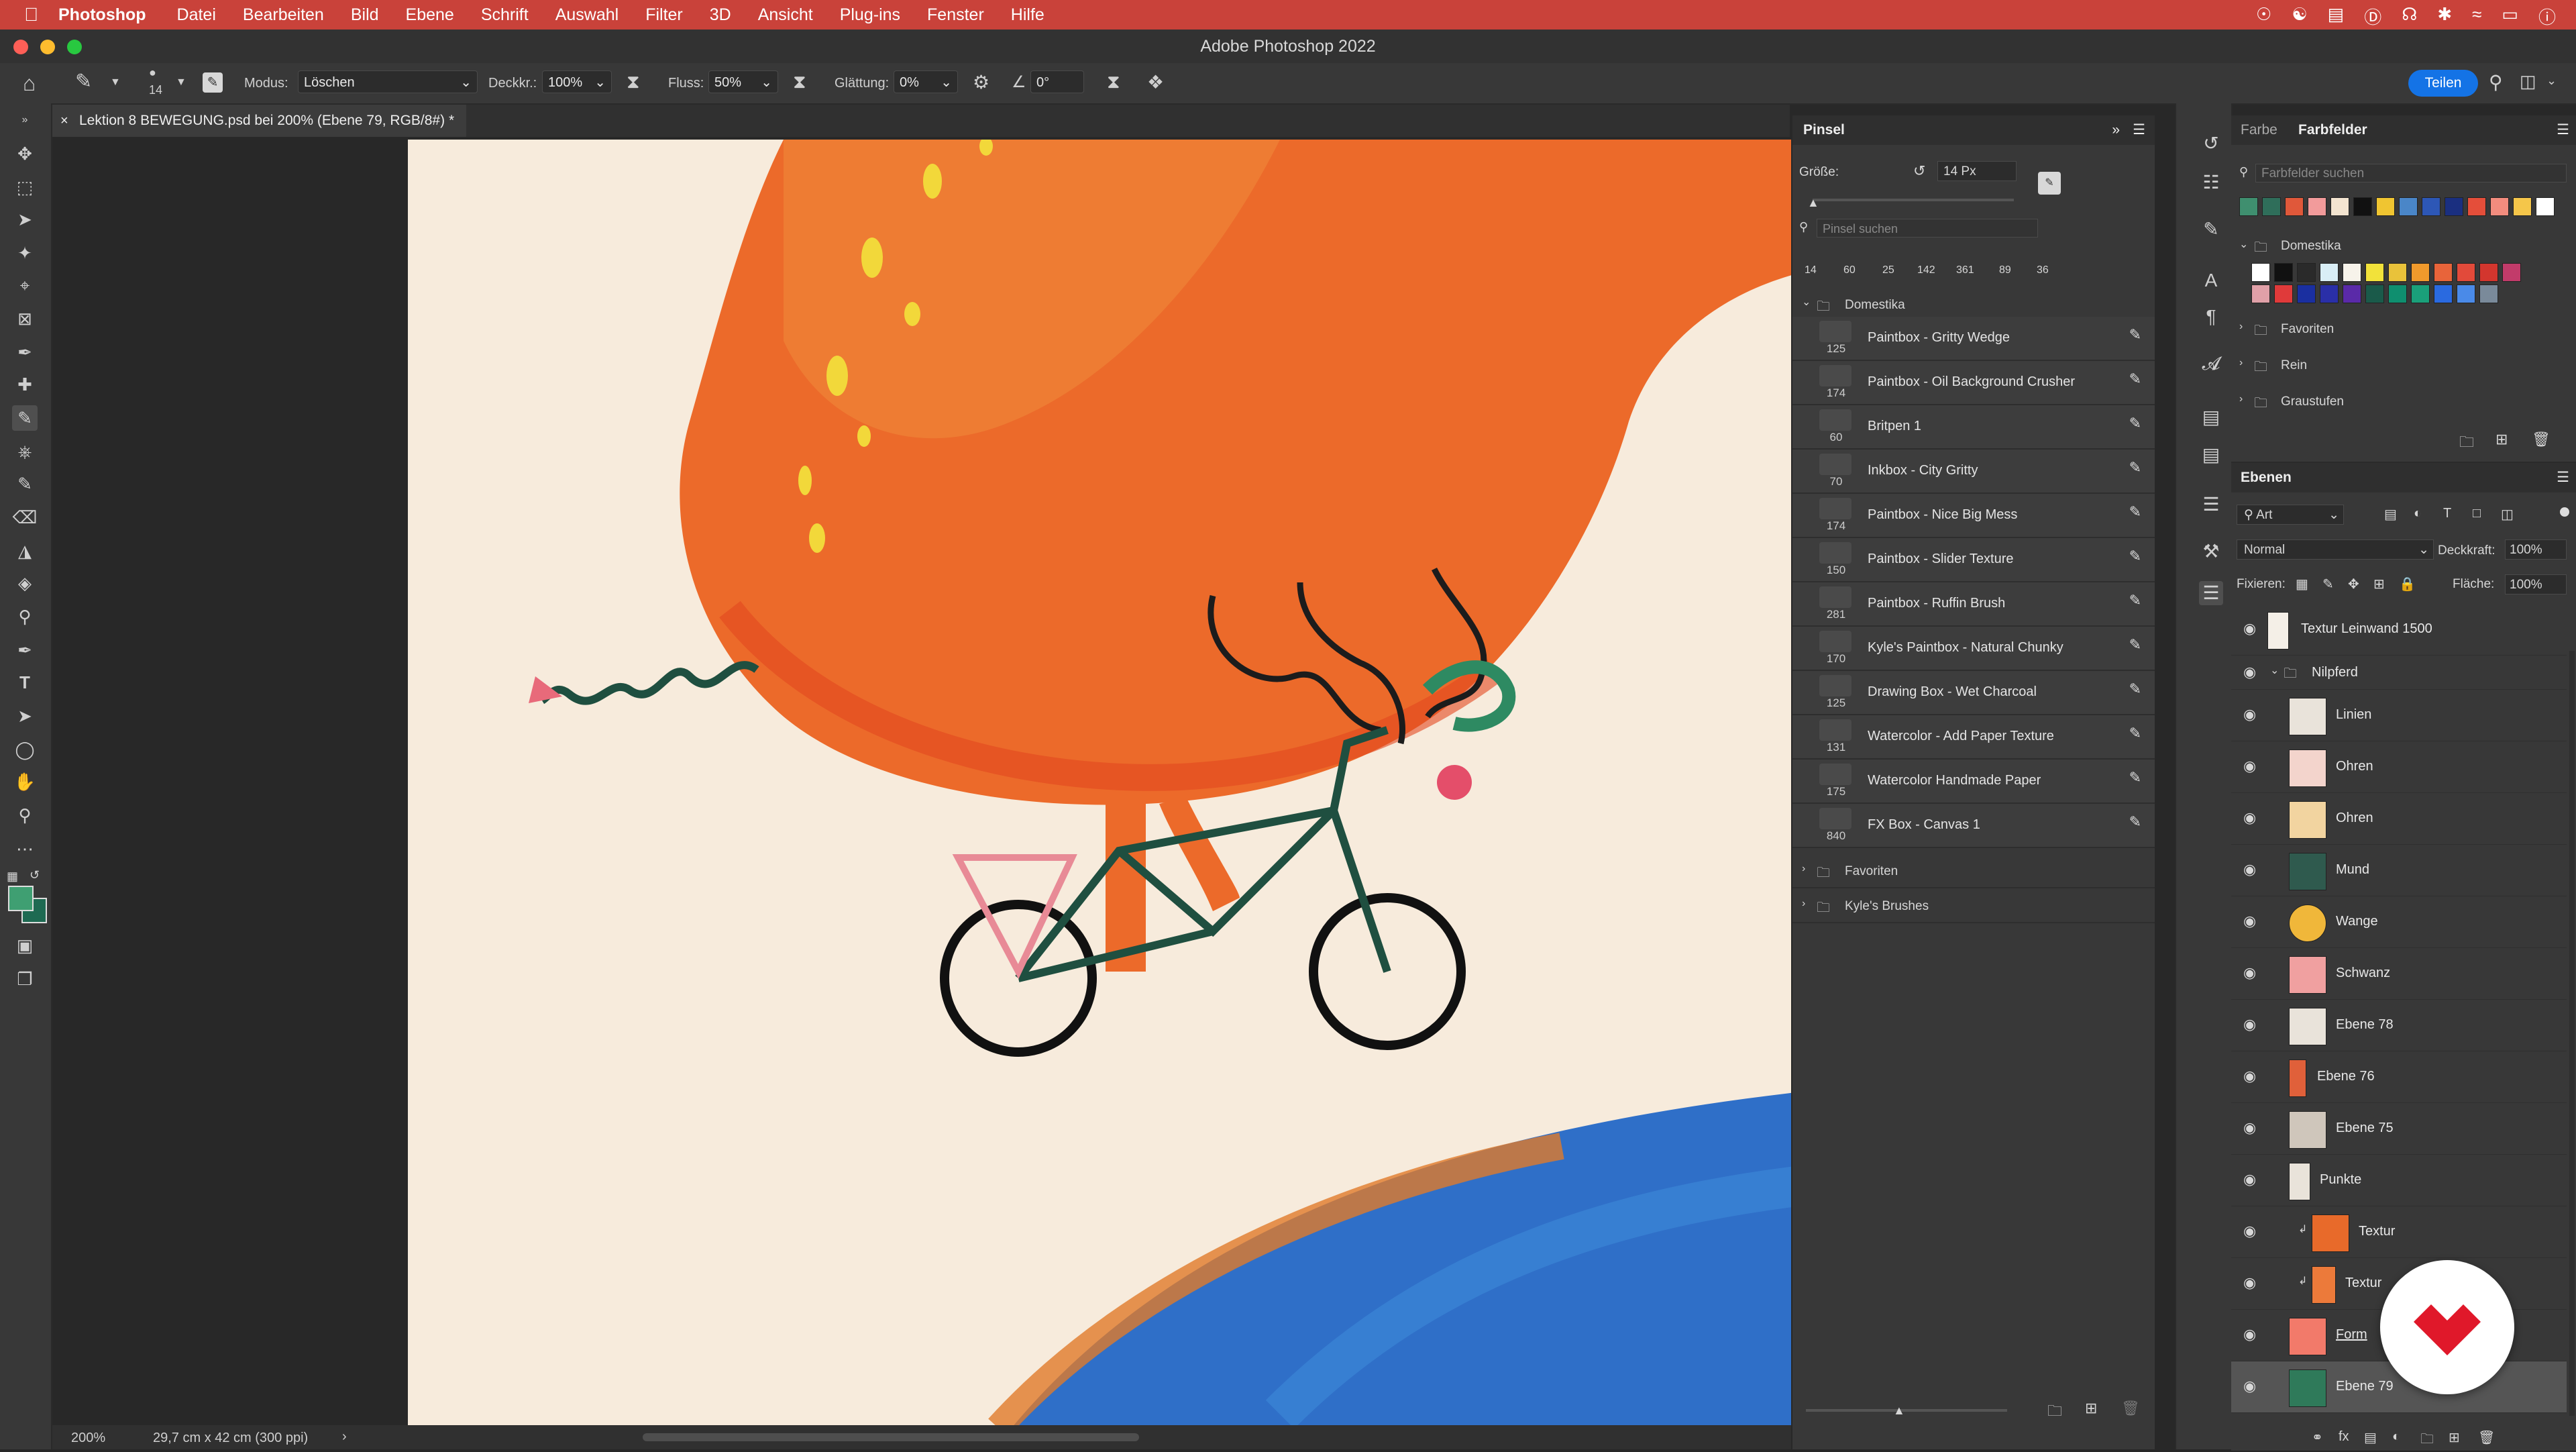 The width and height of the screenshot is (2576, 1452). I want to click on properties-icon: ☷, so click(2211, 183).